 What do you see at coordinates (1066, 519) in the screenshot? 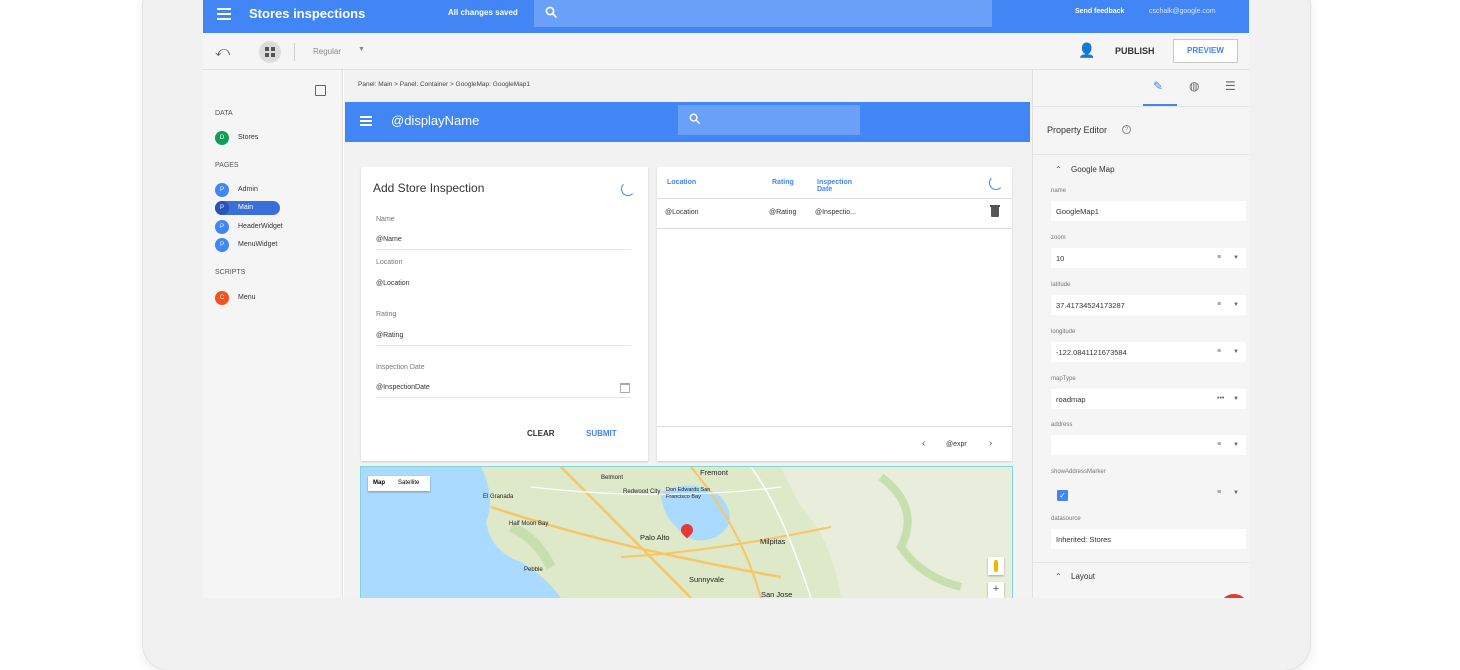
I see `property-label: datasource` at bounding box center [1066, 519].